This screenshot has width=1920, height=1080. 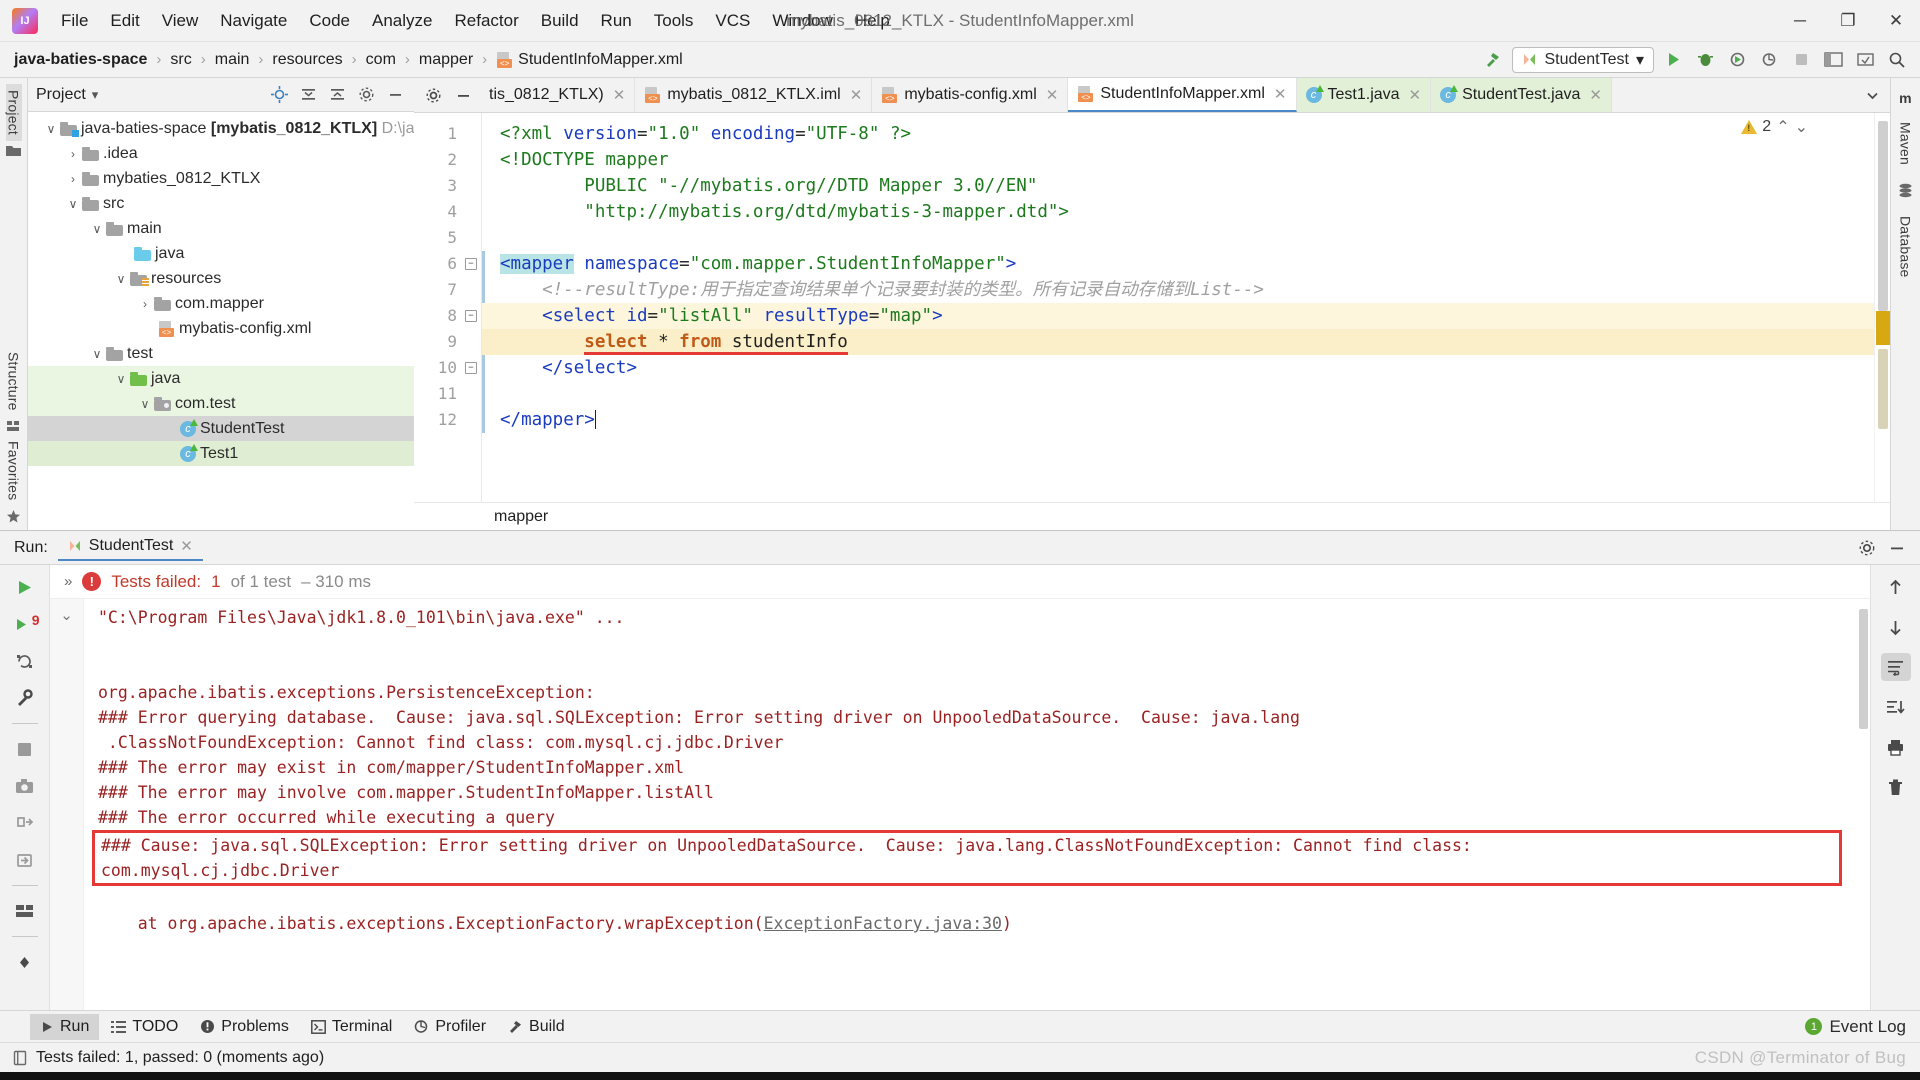 What do you see at coordinates (486, 21) in the screenshot?
I see `menu-refactor: Refactor` at bounding box center [486, 21].